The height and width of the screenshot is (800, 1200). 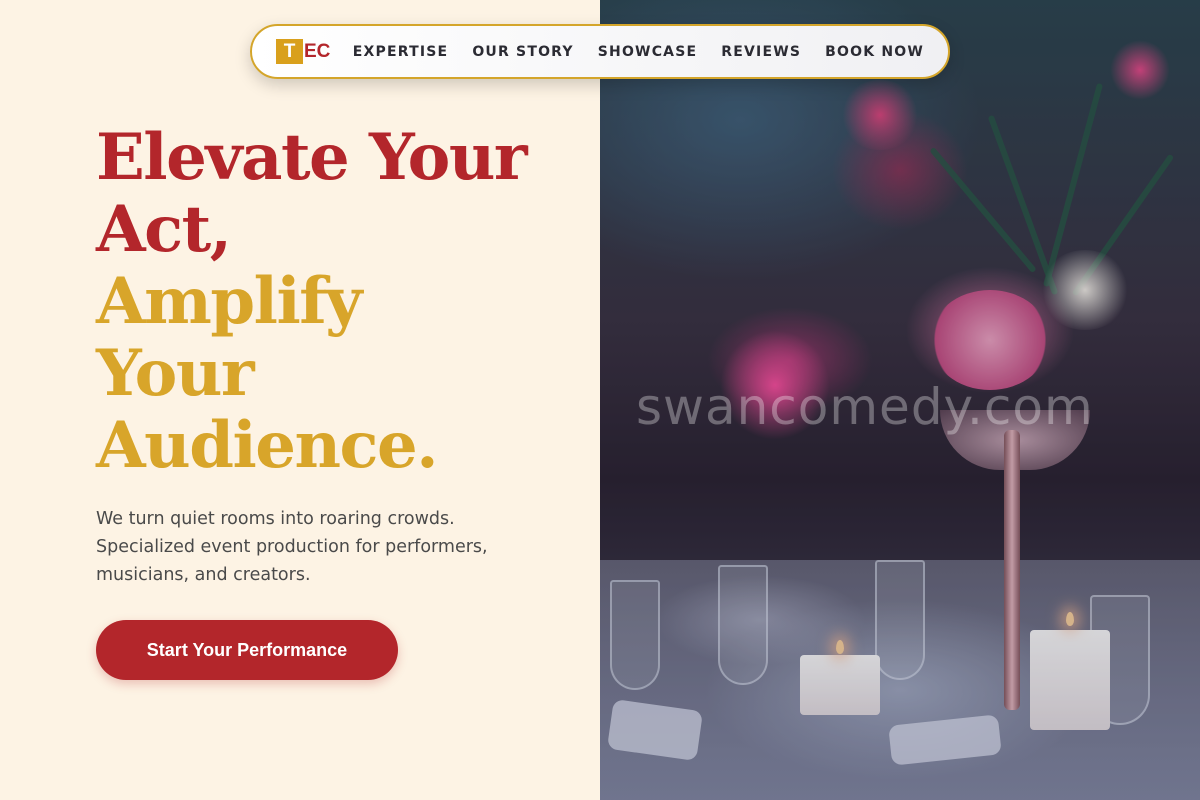 What do you see at coordinates (401, 52) in the screenshot?
I see `nav-link-expertise: EXPERTISE` at bounding box center [401, 52].